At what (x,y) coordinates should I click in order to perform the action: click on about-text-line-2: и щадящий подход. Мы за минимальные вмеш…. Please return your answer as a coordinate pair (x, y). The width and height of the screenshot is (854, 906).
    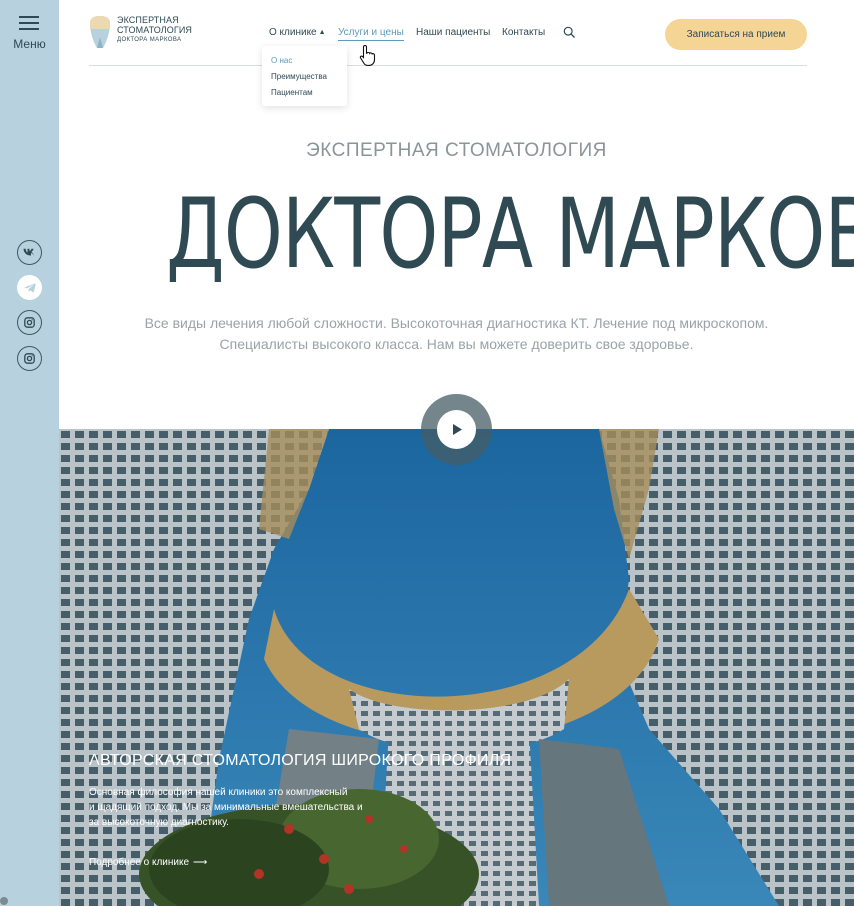
    Looking at the image, I should click on (226, 807).